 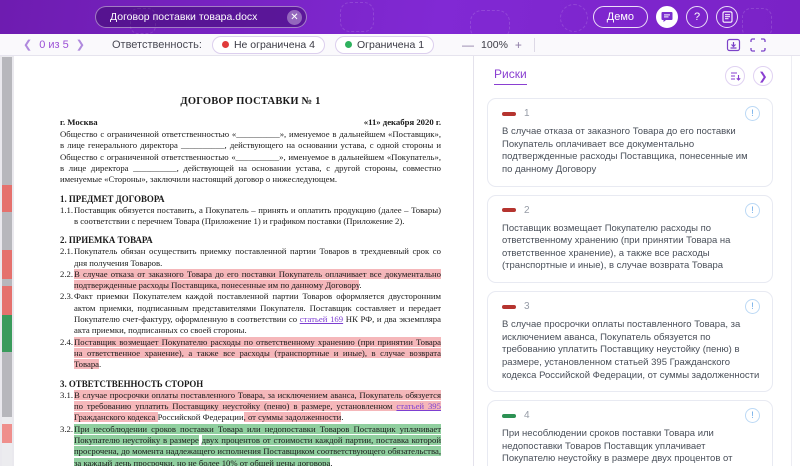 What do you see at coordinates (733, 45) in the screenshot?
I see `download-icon` at bounding box center [733, 45].